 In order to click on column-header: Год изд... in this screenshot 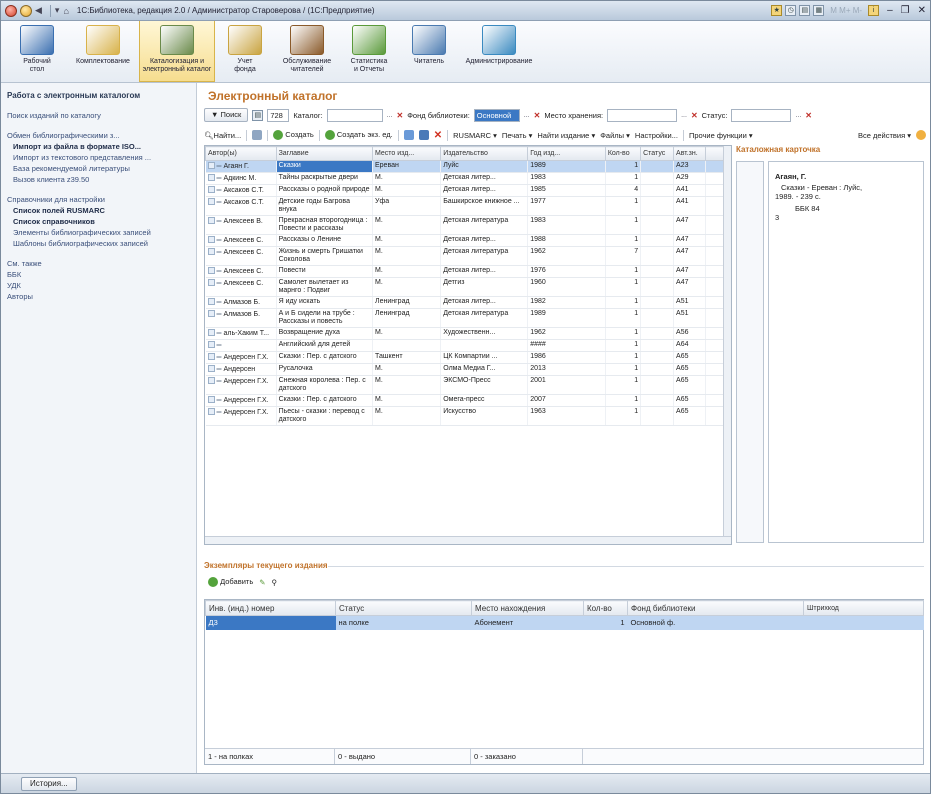, I will do `click(566, 153)`.